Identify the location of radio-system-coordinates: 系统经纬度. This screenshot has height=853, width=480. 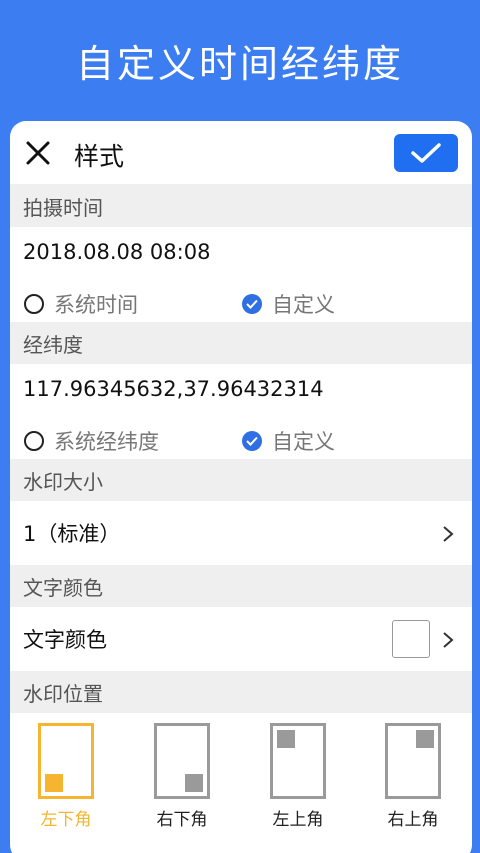
(91, 441).